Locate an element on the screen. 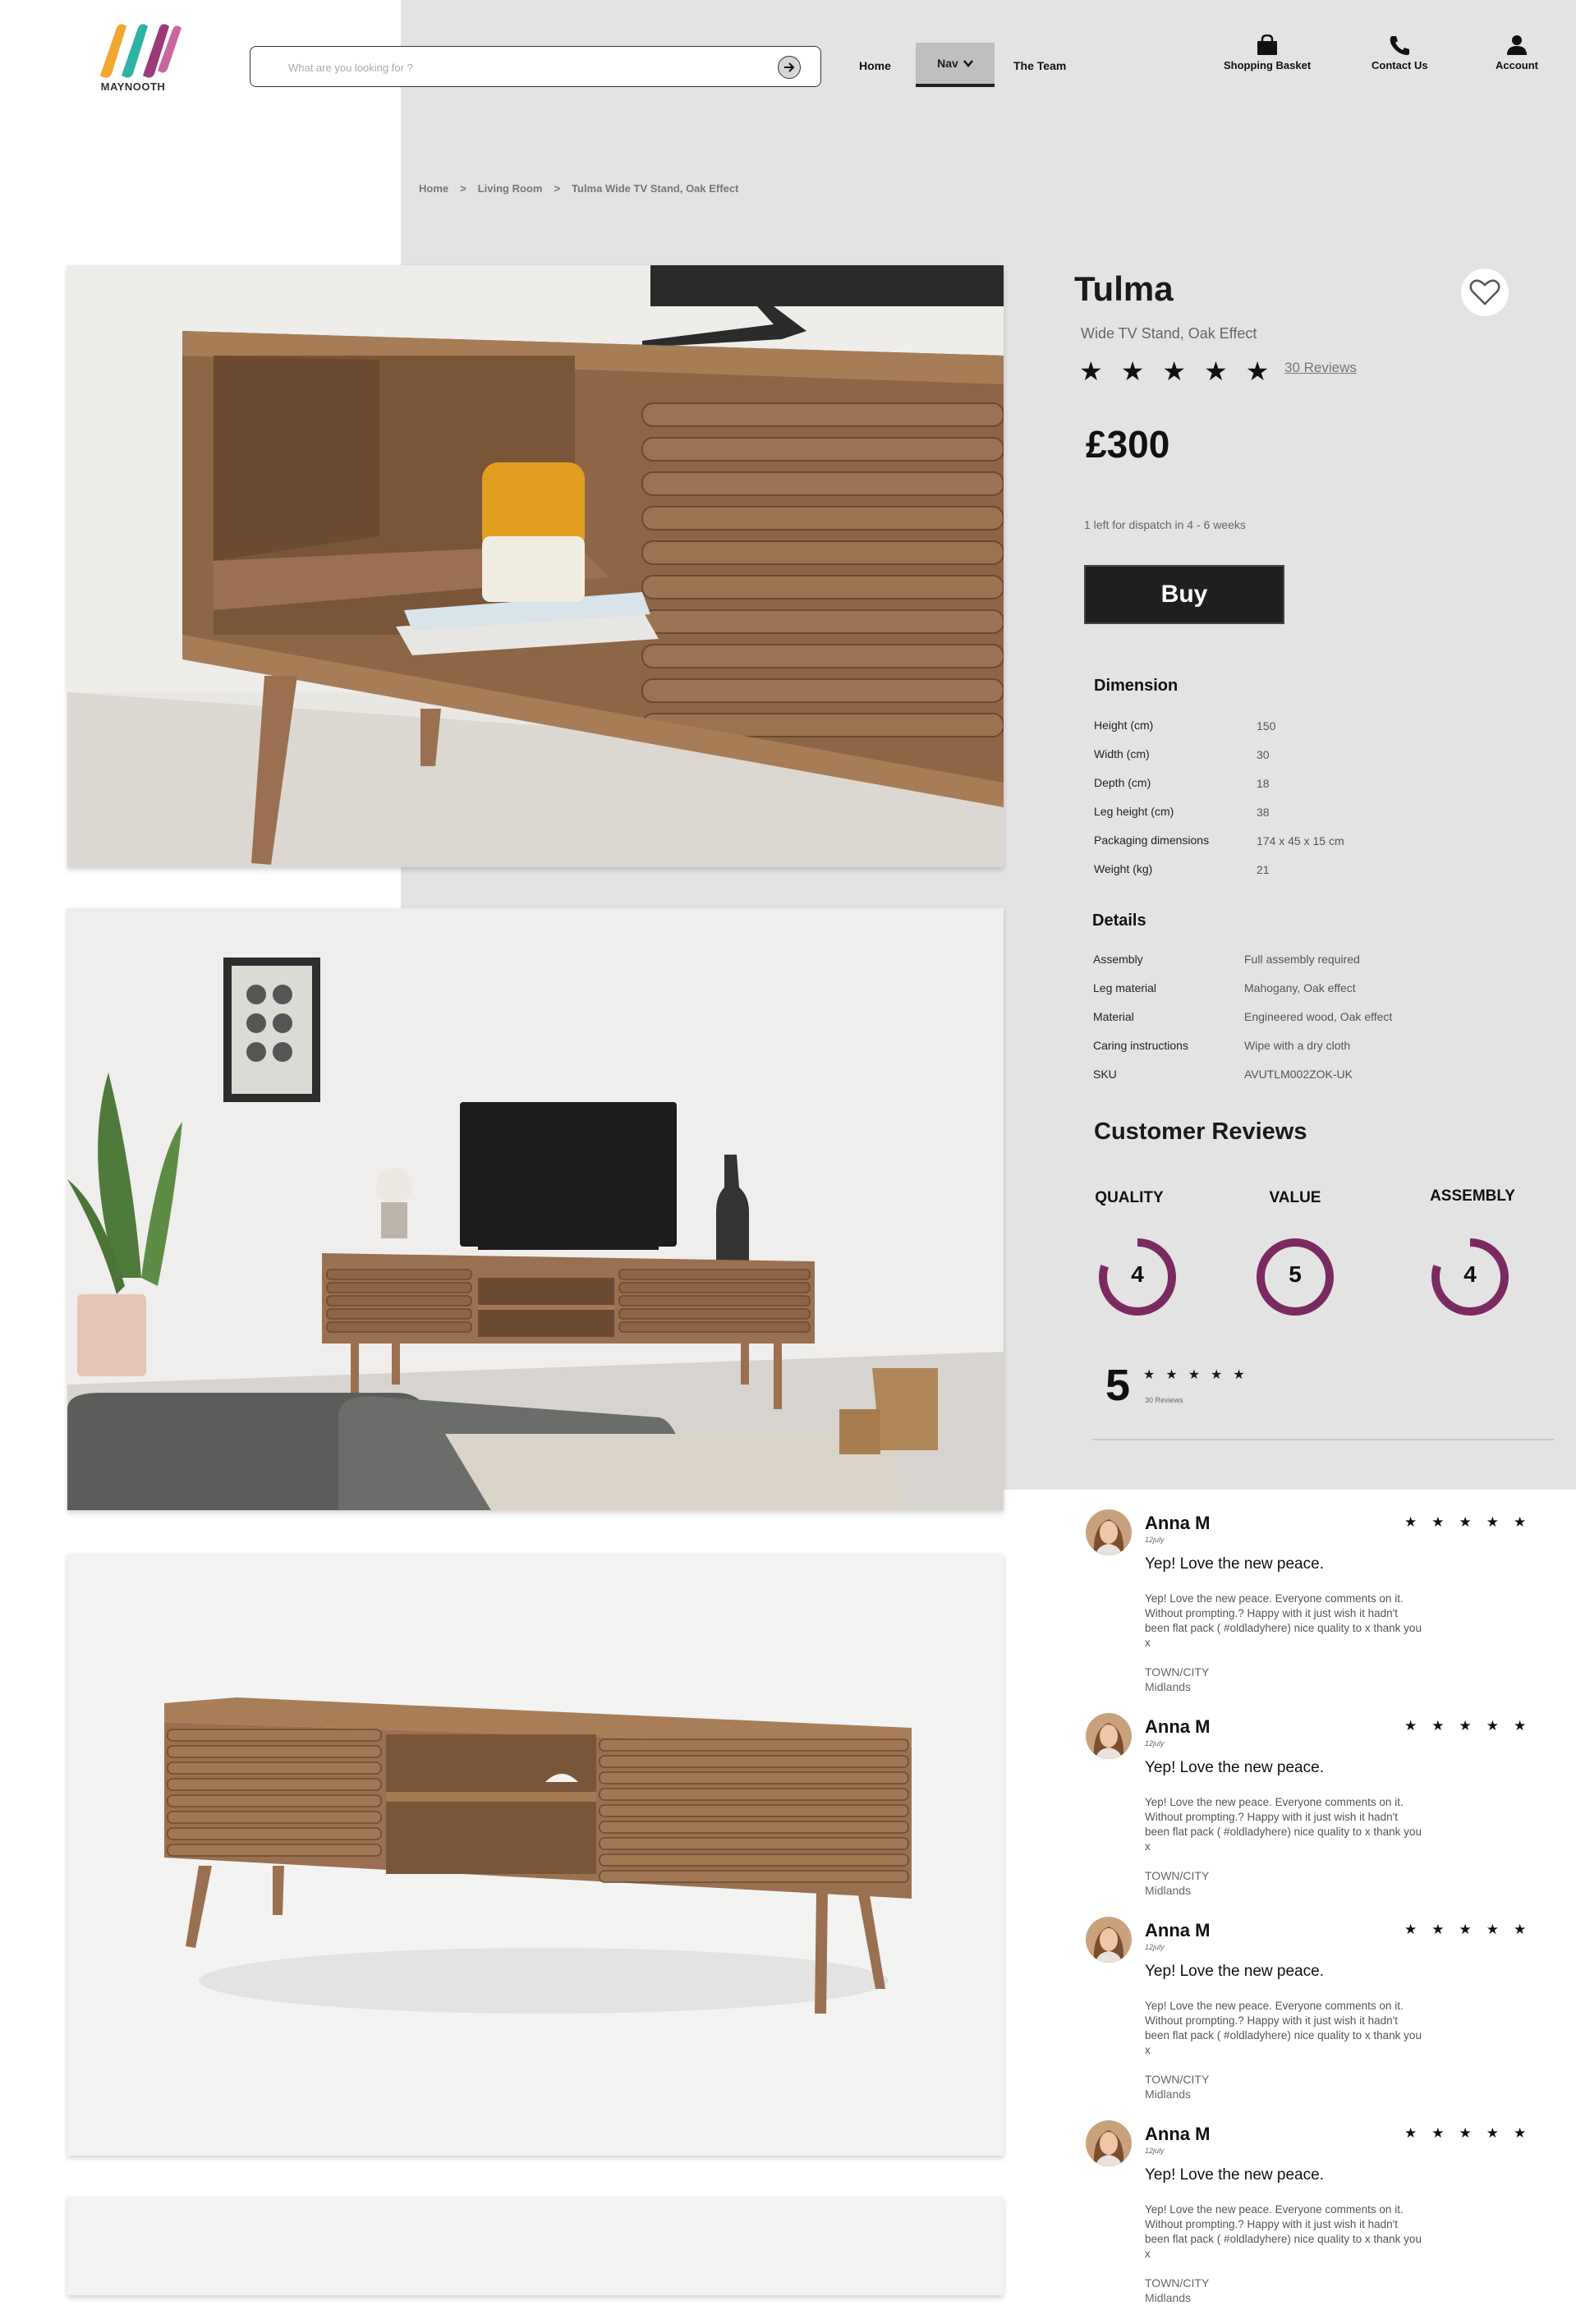 The width and height of the screenshot is (1576, 2324). account-label: Account is located at coordinates (1517, 65).